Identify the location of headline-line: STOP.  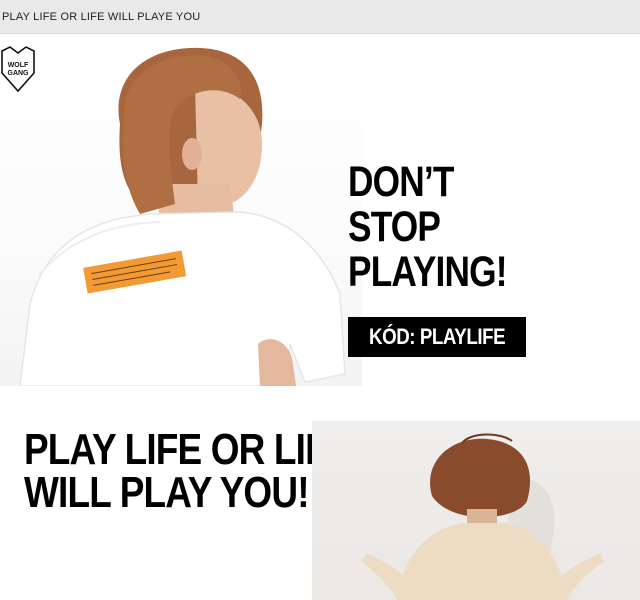
(394, 227).